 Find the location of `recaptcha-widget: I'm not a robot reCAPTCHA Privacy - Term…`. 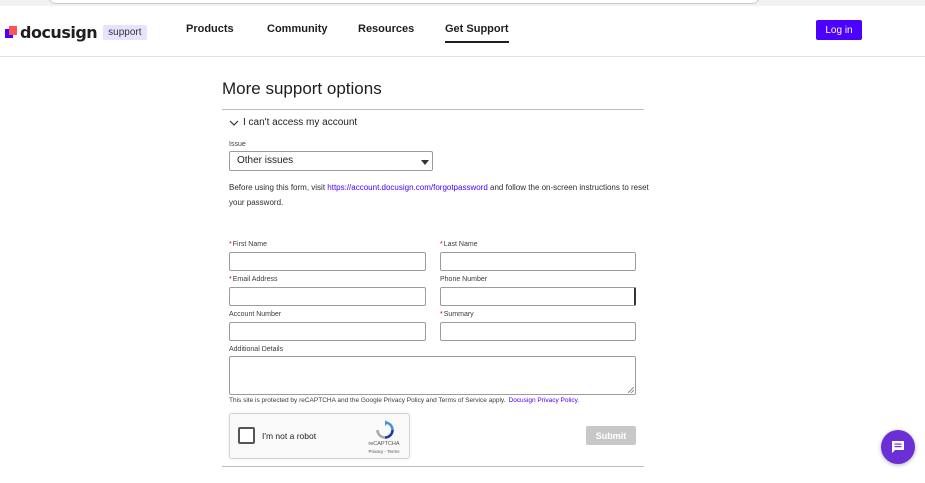

recaptcha-widget: I'm not a robot reCAPTCHA Privacy - Term… is located at coordinates (319, 436).